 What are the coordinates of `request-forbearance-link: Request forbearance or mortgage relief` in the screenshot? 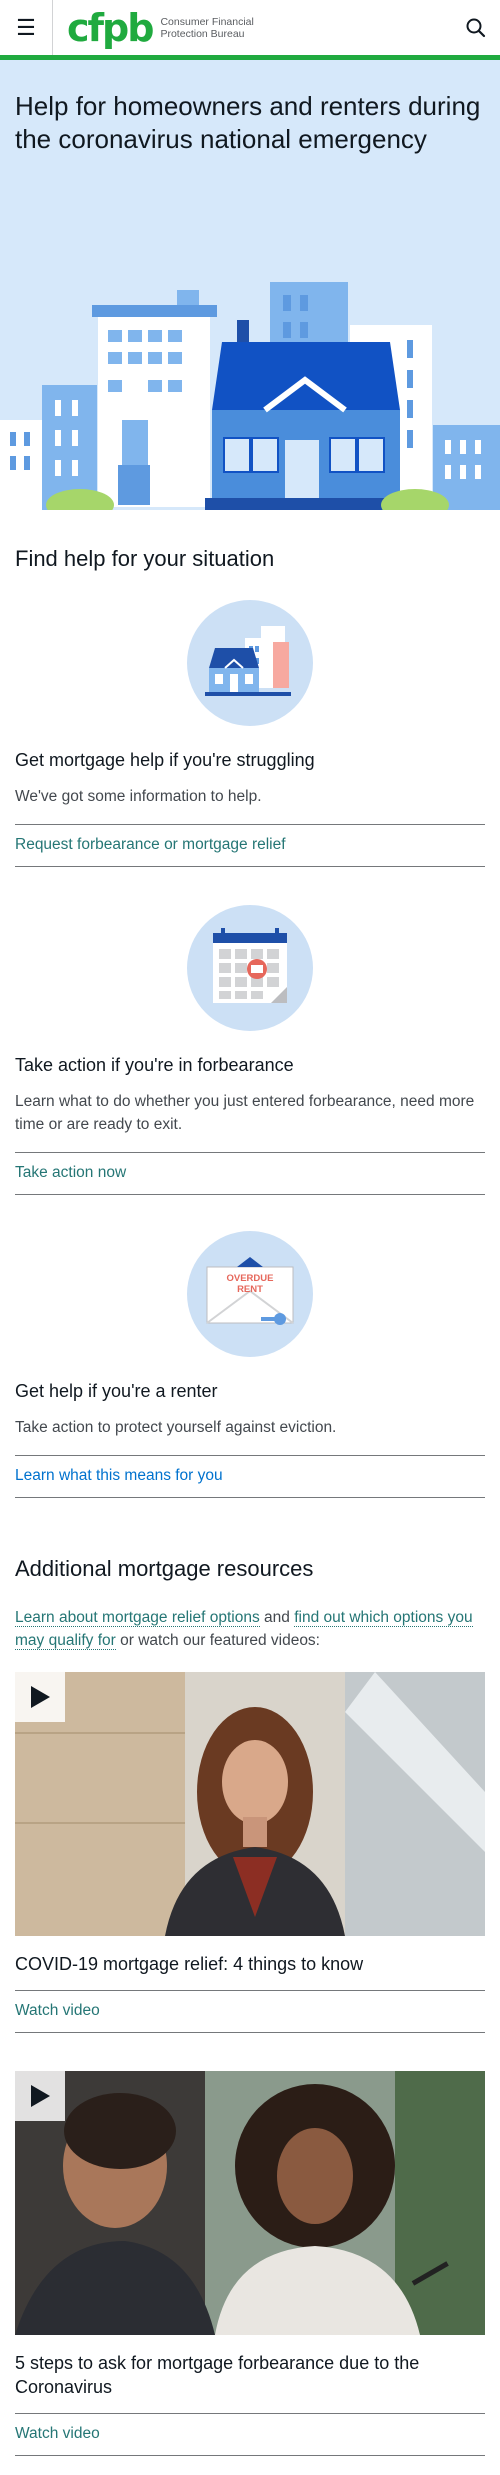 It's located at (250, 845).